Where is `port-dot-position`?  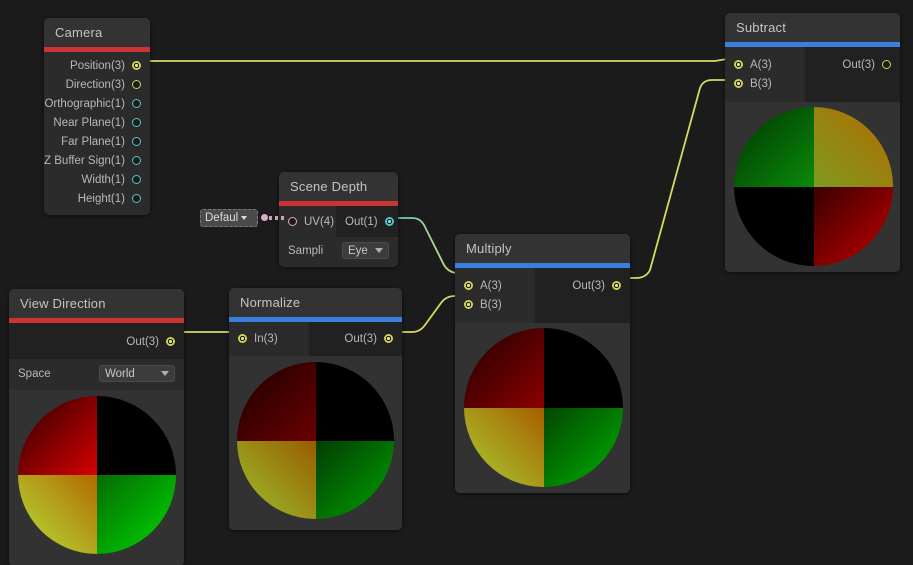 port-dot-position is located at coordinates (136, 65).